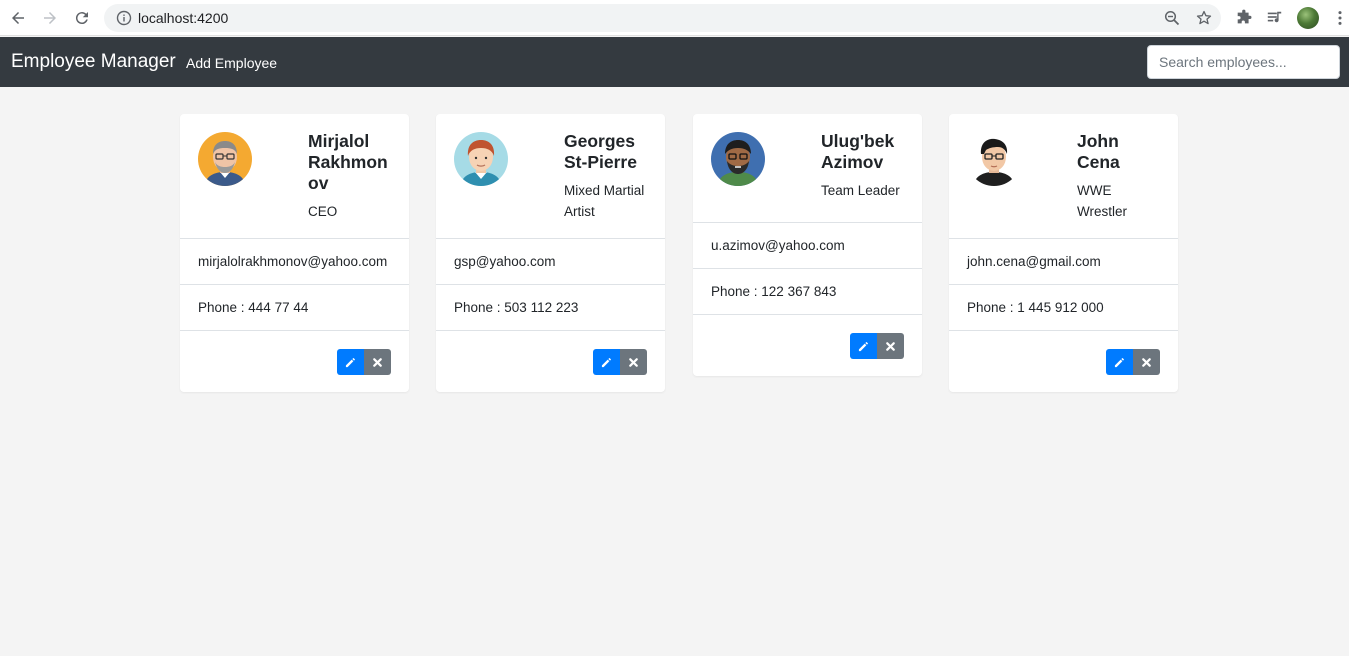 Image resolution: width=1349 pixels, height=656 pixels. Describe the element at coordinates (225, 159) in the screenshot. I see `man-glasses-avatar-icon` at that location.